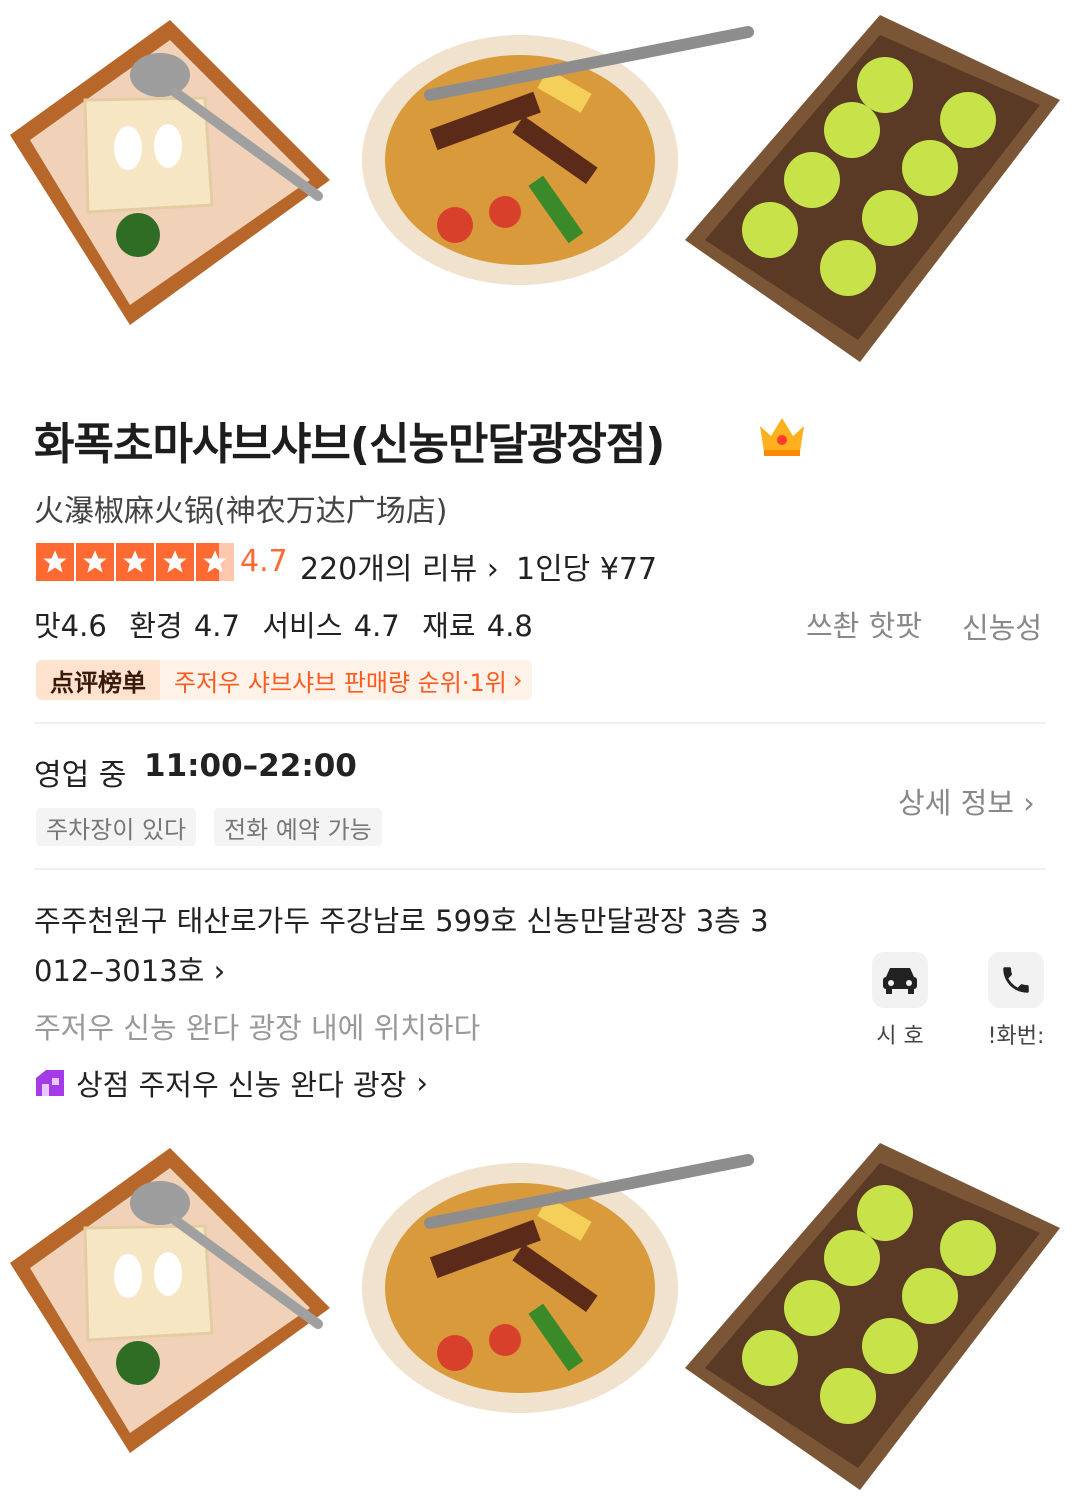 The height and width of the screenshot is (1498, 1080). I want to click on address-line-1: 주주천원구 태산로가두 주강남로 599호 신농만달광장 3층 3, so click(401, 919).